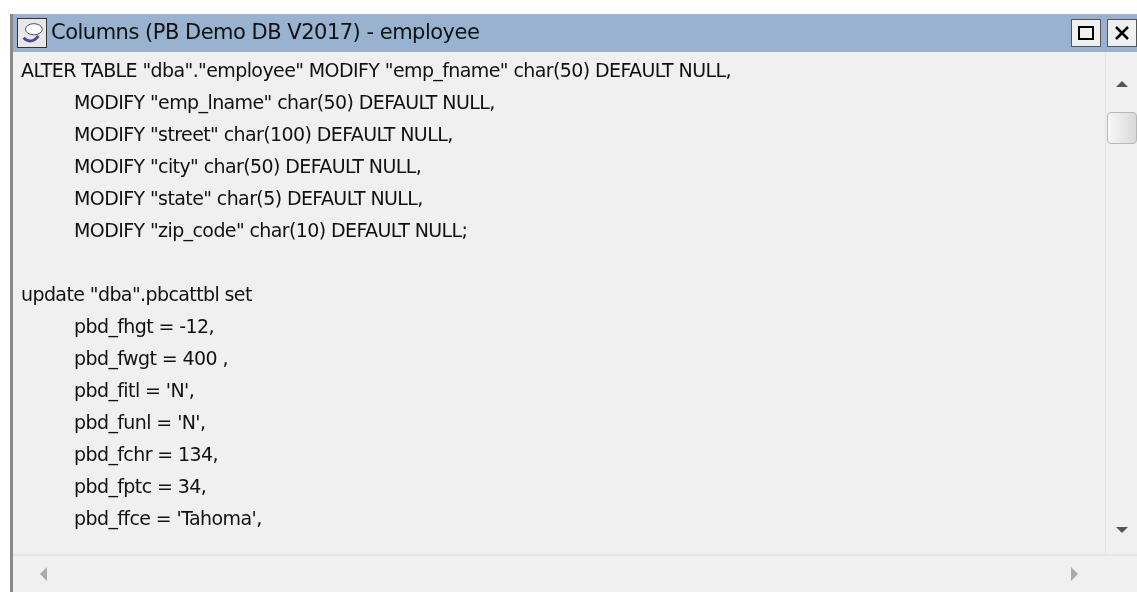 This screenshot has width=1137, height=592. What do you see at coordinates (376, 71) in the screenshot?
I see `code-line: ALTER TABLE "dba"."employee" MODIFY "emp_fname" char(50) DEFAULT NULL,` at bounding box center [376, 71].